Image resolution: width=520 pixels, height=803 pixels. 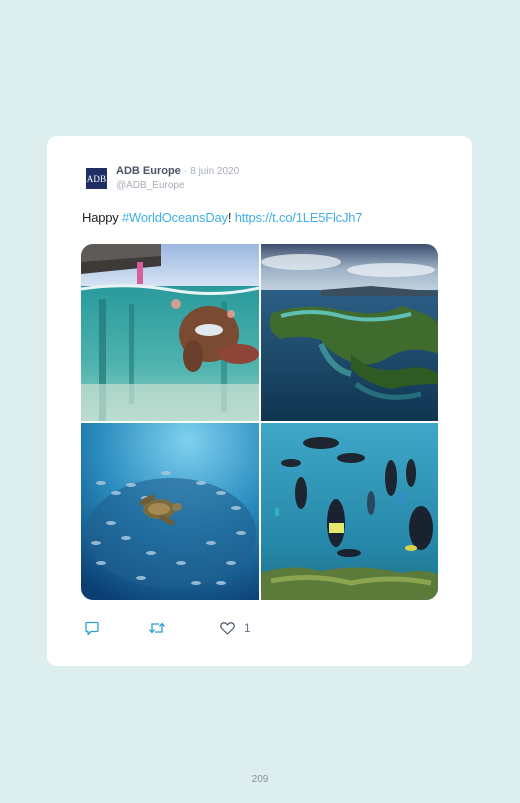 I want to click on avatar-logo-text: ADB, so click(x=96, y=178).